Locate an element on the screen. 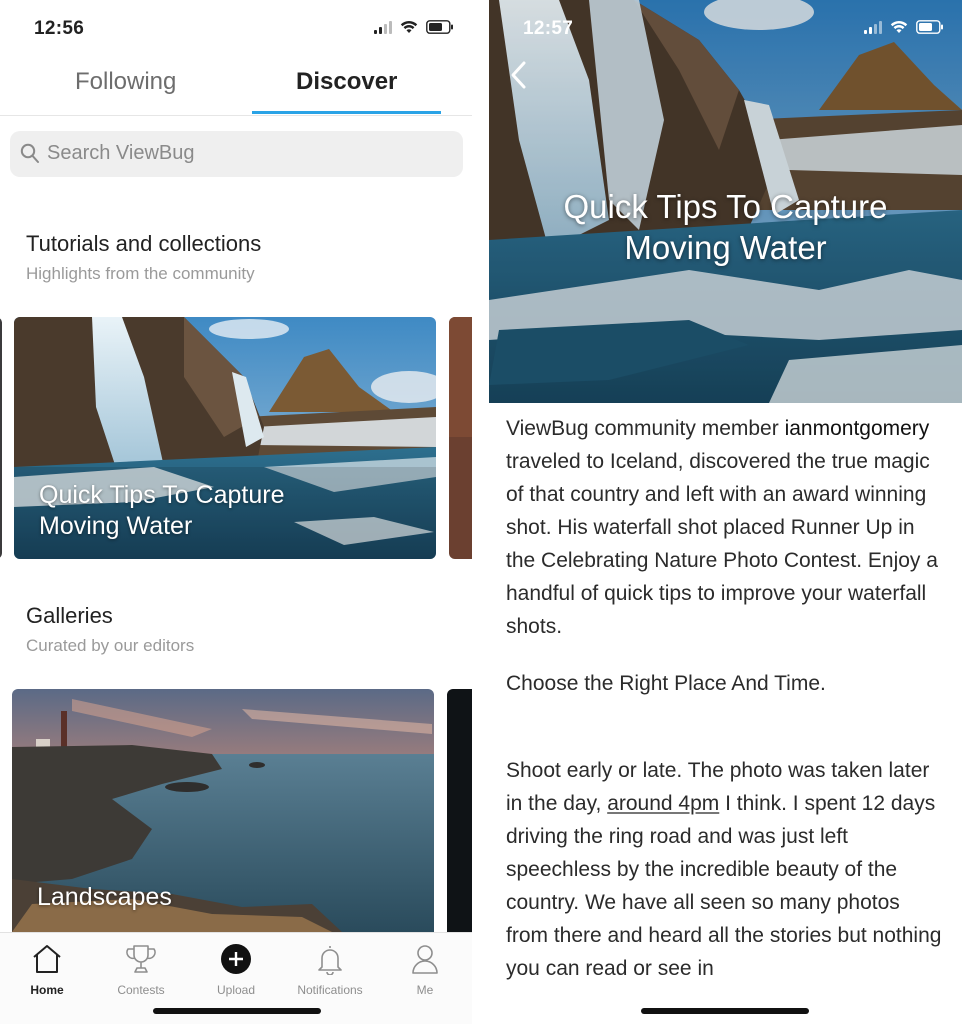 The width and height of the screenshot is (962, 1024). bottom-tab-bar: Home Contests Upload Notifications Me is located at coordinates (236, 978).